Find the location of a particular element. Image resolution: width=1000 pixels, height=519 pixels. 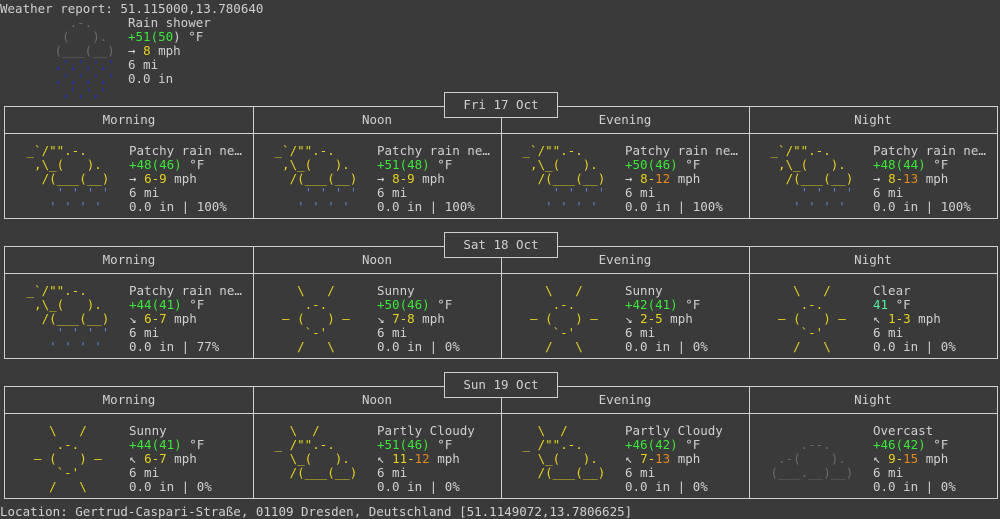

wind-gust: 13 is located at coordinates (663, 458).